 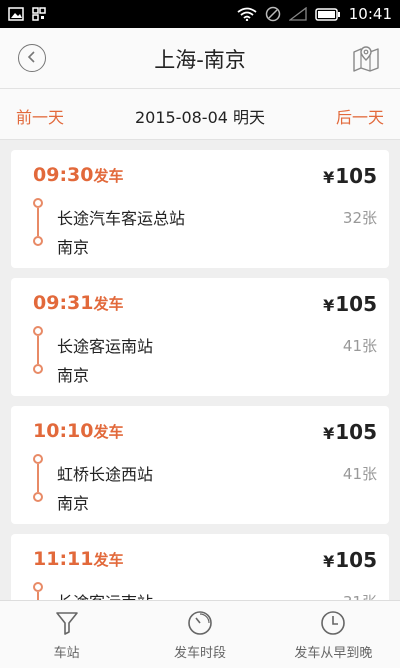 I want to click on status-time: 10:41, so click(x=370, y=14).